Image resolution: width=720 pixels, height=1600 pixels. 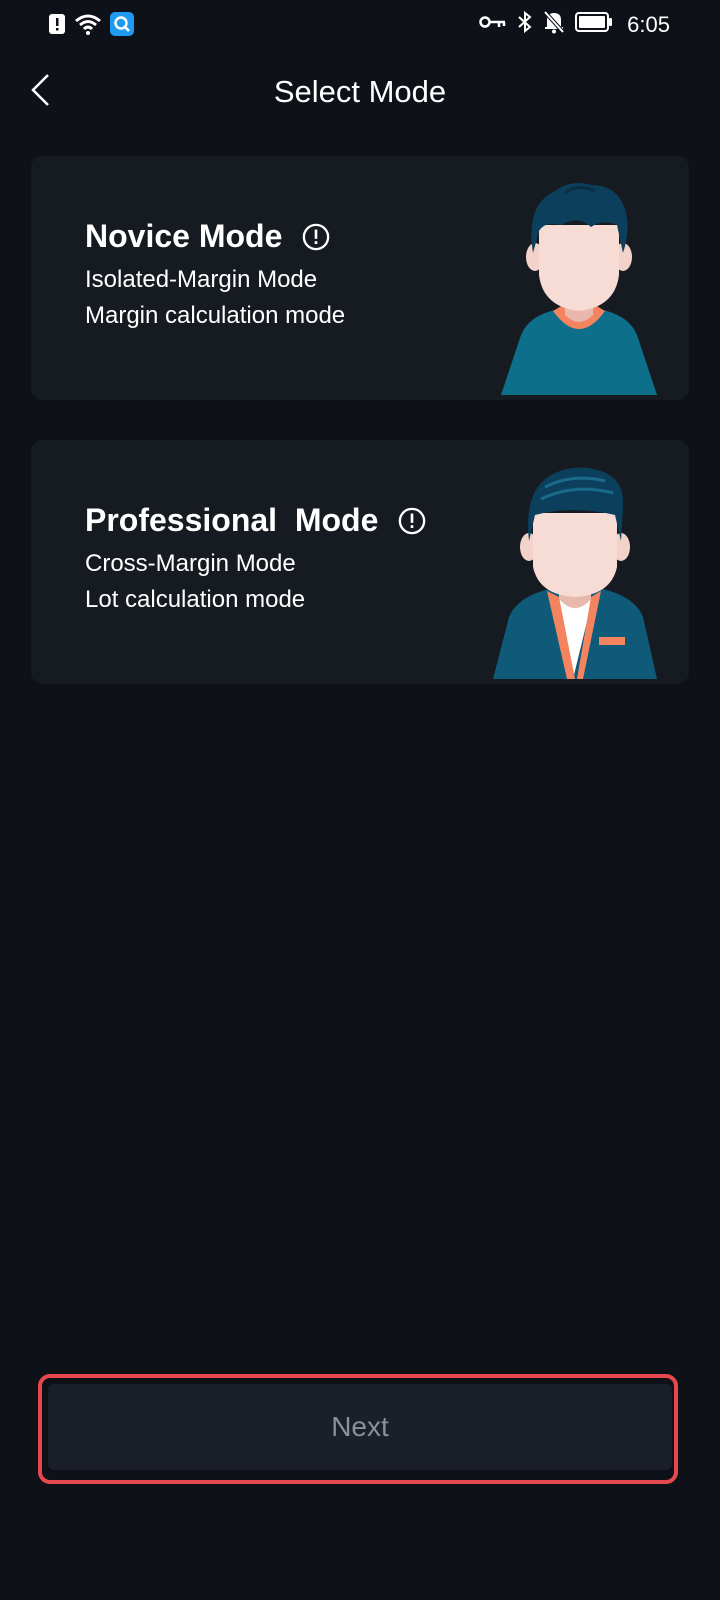 I want to click on bell-off-icon, so click(x=554, y=24).